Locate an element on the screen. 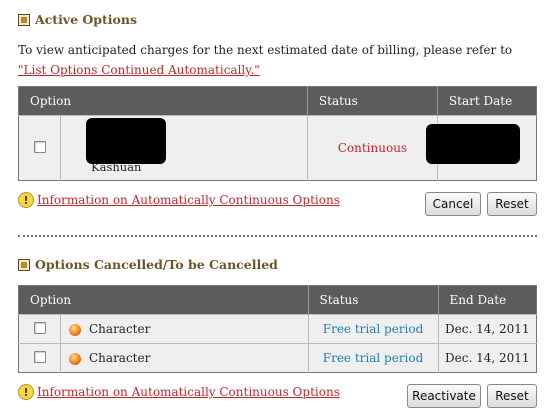 The image size is (550, 420). reactivate-button: Reactivate is located at coordinates (444, 396).